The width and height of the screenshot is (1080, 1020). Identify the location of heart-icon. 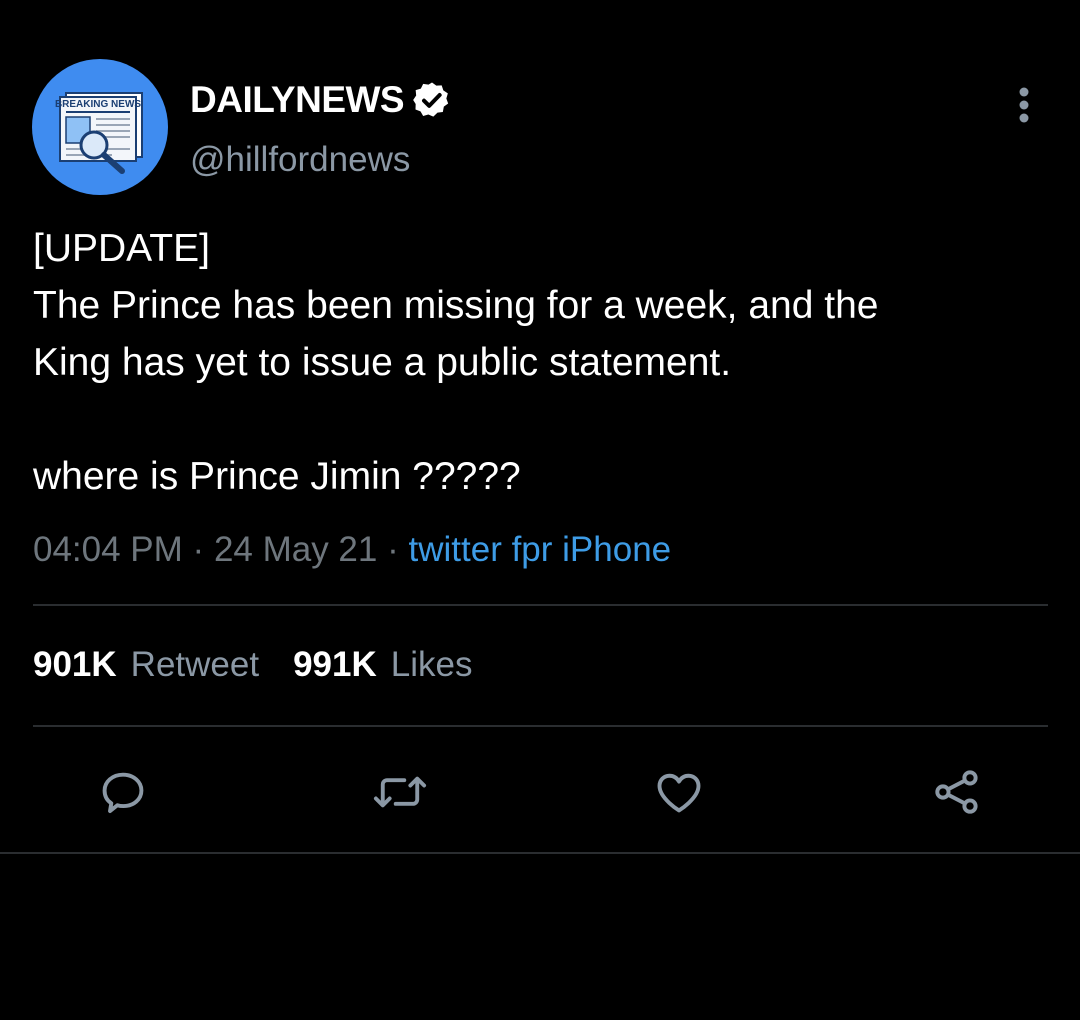
(679, 793).